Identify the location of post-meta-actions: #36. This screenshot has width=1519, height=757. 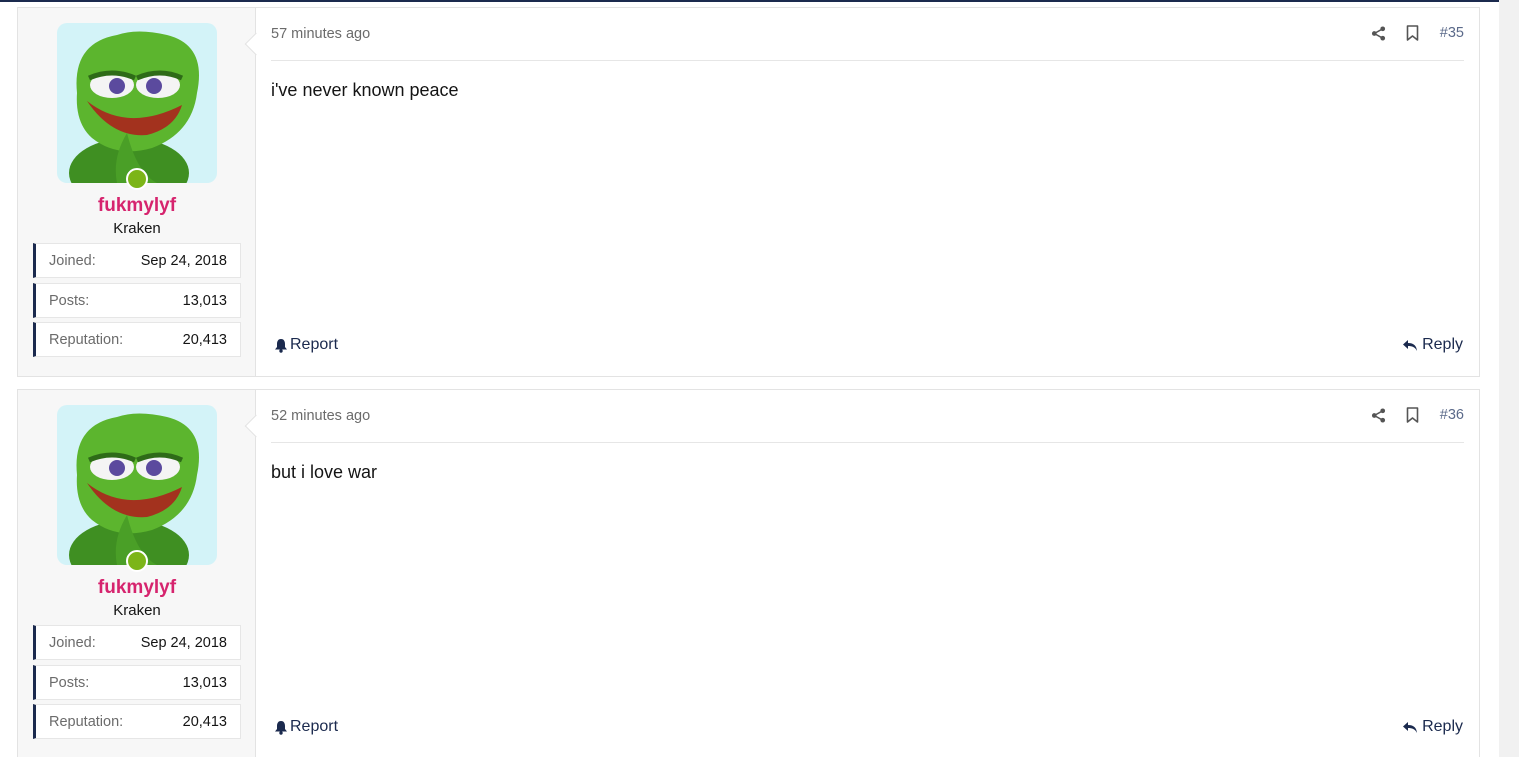
(1417, 415).